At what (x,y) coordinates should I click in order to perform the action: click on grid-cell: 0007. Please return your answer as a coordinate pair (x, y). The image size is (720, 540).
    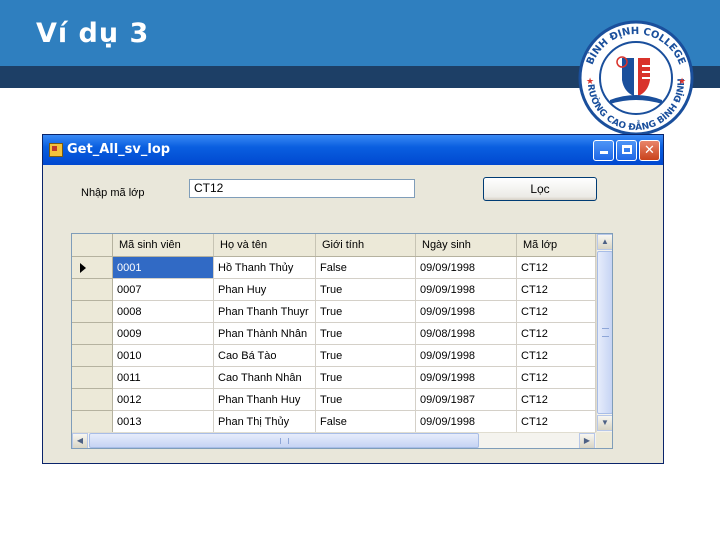
    Looking at the image, I should click on (163, 290).